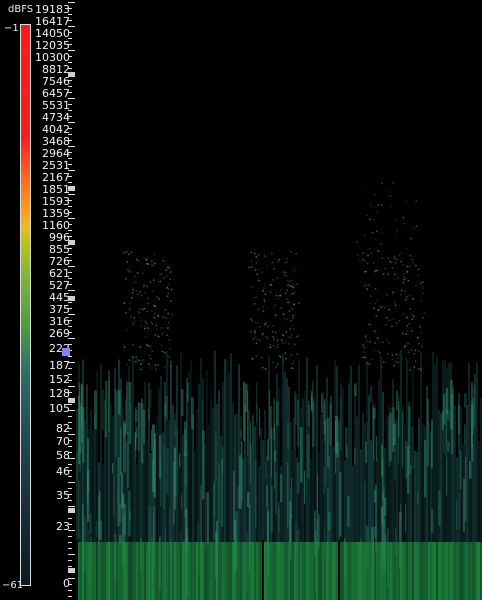  I want to click on dbfs-unit-label: dBFS, so click(21, 9).